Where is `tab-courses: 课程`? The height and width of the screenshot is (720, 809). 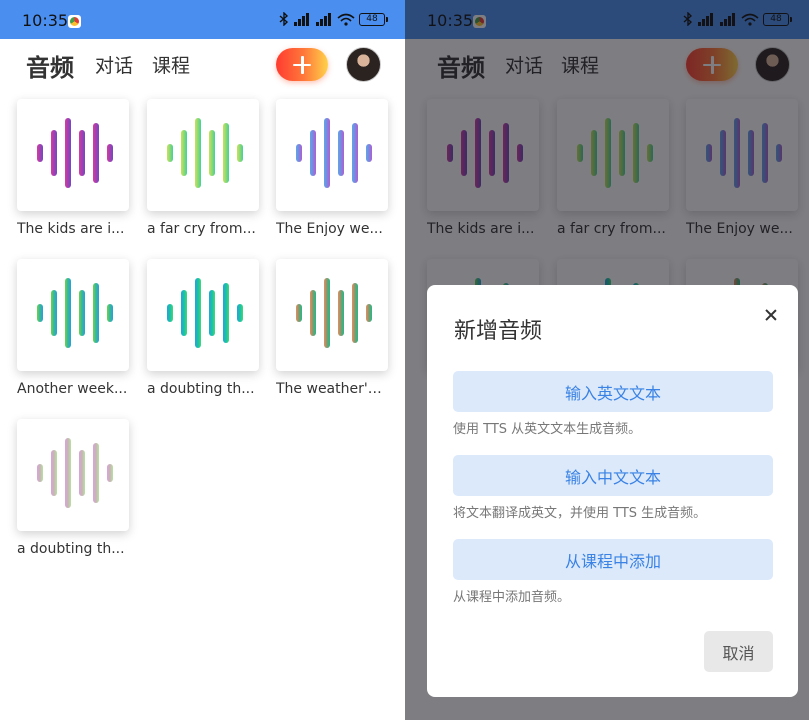 tab-courses: 课程 is located at coordinates (171, 64).